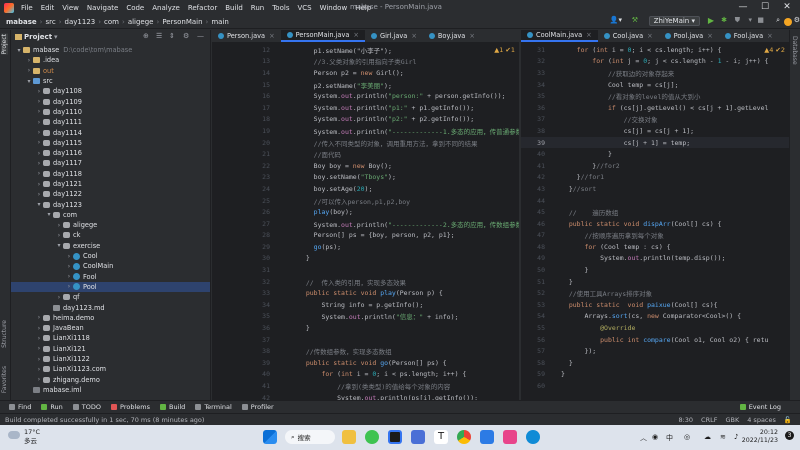 The width and height of the screenshot is (800, 450). I want to click on code-line: 47 //按顺序遍历拿到每个对象, so click(655, 236).